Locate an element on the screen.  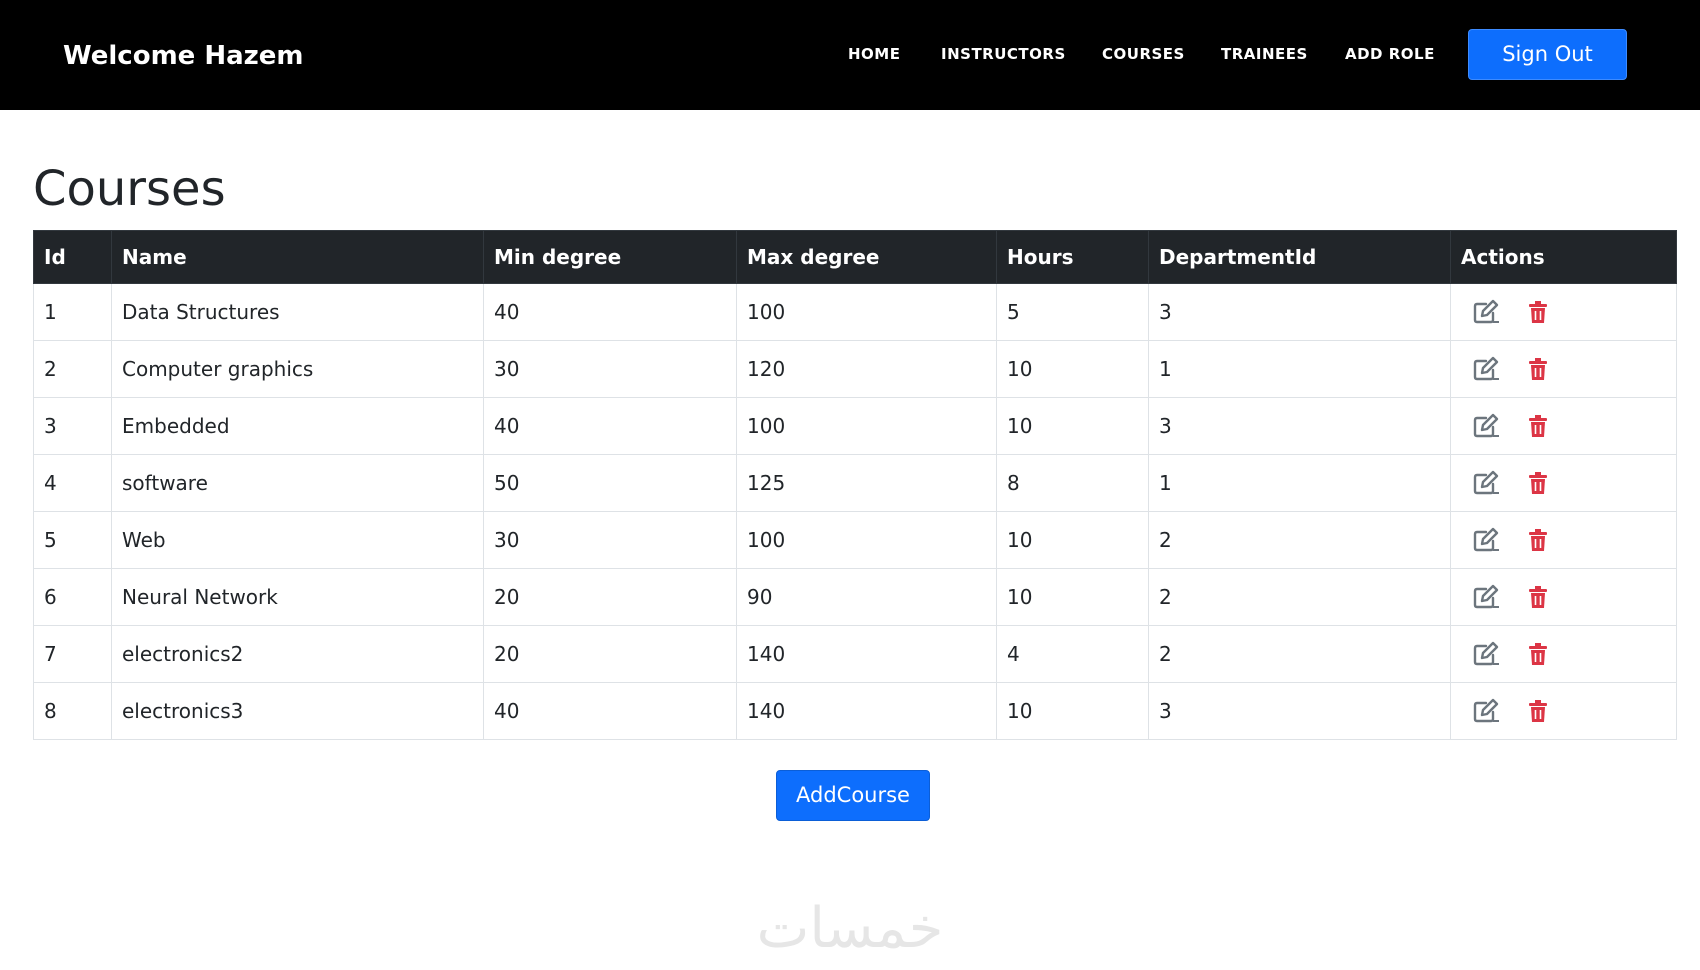
welcome-brand: Welcome Hazem is located at coordinates (183, 56).